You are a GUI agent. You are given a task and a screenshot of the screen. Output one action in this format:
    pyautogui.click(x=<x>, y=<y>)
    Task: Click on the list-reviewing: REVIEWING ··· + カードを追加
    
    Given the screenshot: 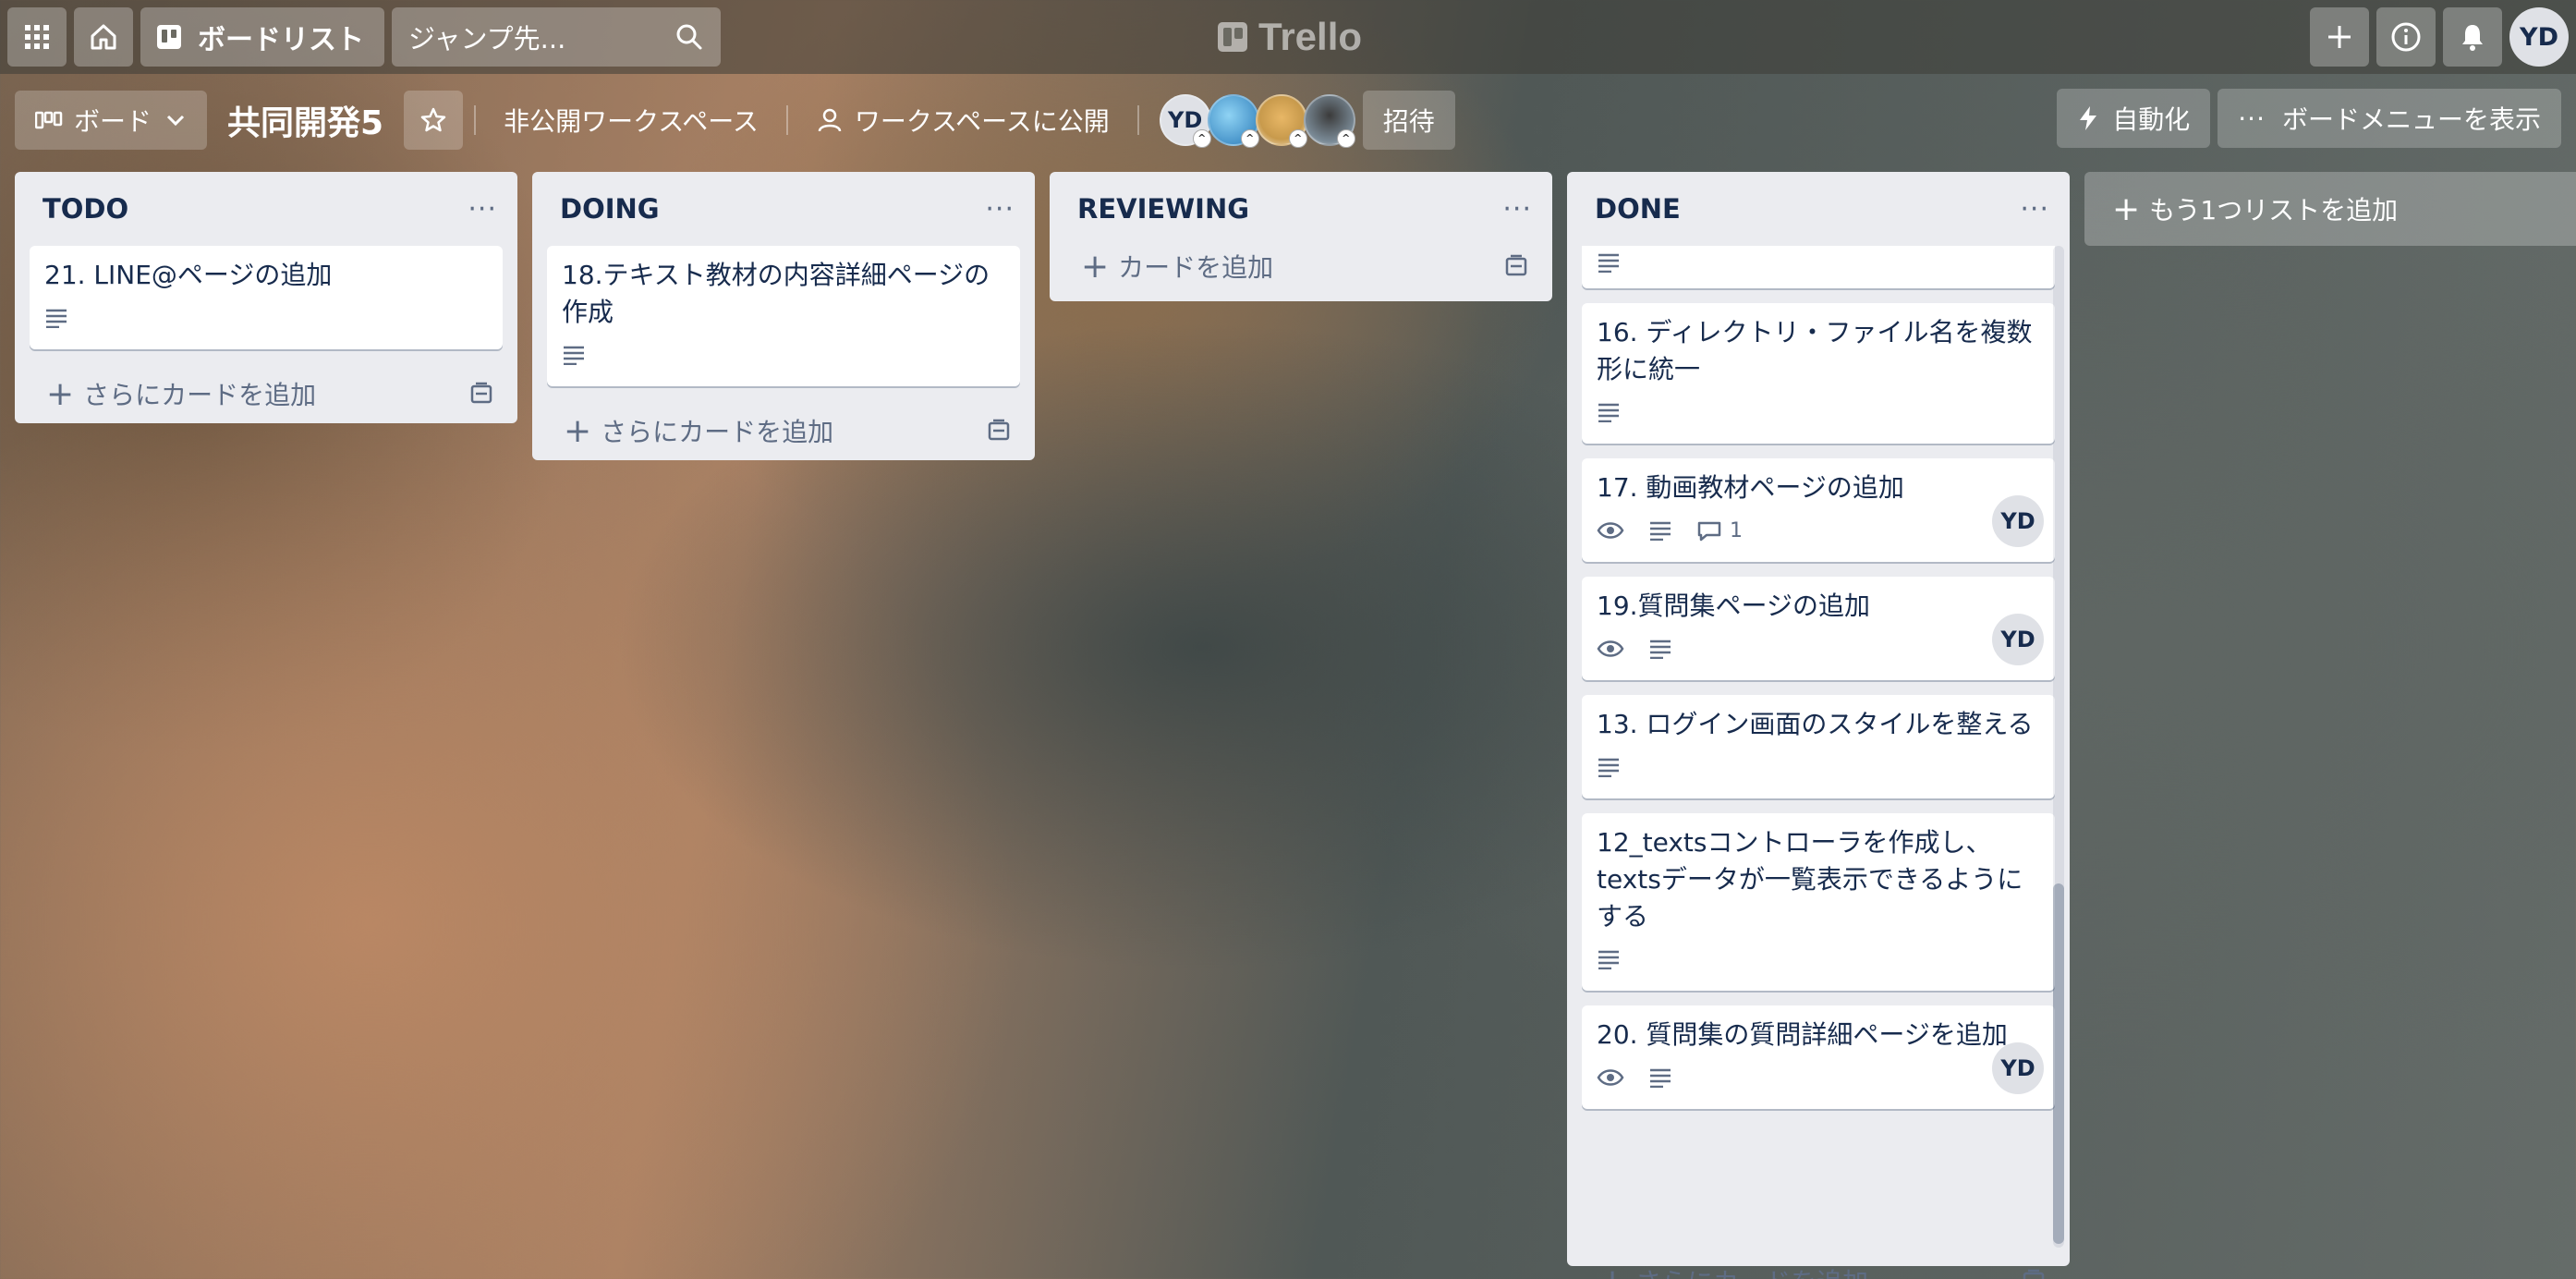 What is the action you would take?
    pyautogui.click(x=1301, y=236)
    